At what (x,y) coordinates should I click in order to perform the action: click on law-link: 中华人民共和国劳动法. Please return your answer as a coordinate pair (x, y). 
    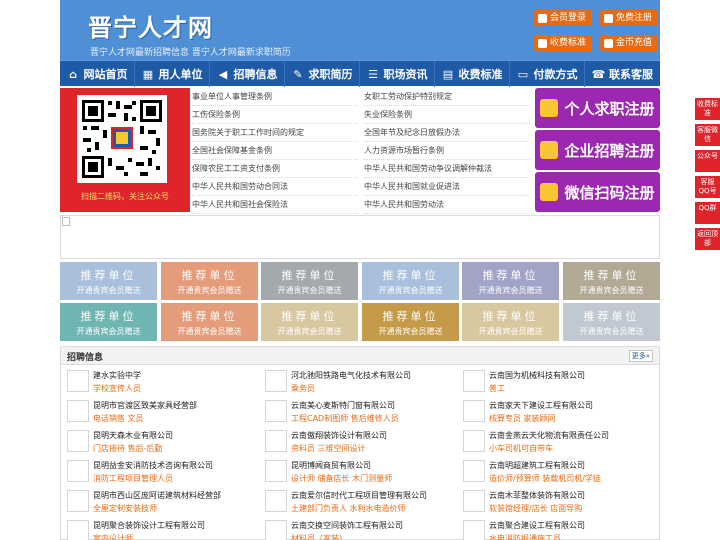
    Looking at the image, I should click on (447, 205).